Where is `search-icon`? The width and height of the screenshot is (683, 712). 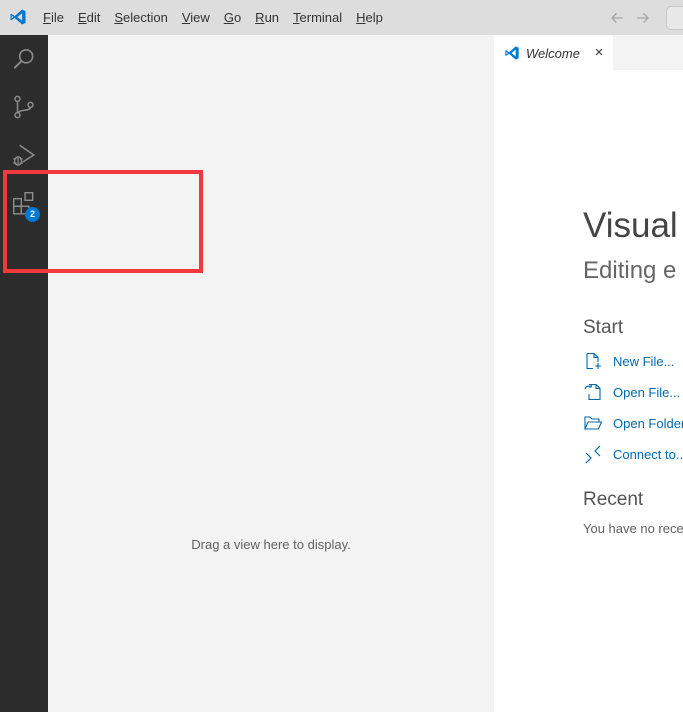
search-icon is located at coordinates (23, 58).